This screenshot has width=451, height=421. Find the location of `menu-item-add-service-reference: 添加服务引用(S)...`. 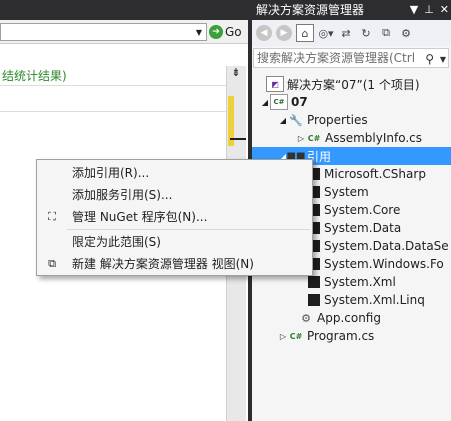

menu-item-add-service-reference: 添加服务引用(S)... is located at coordinates (192, 195).